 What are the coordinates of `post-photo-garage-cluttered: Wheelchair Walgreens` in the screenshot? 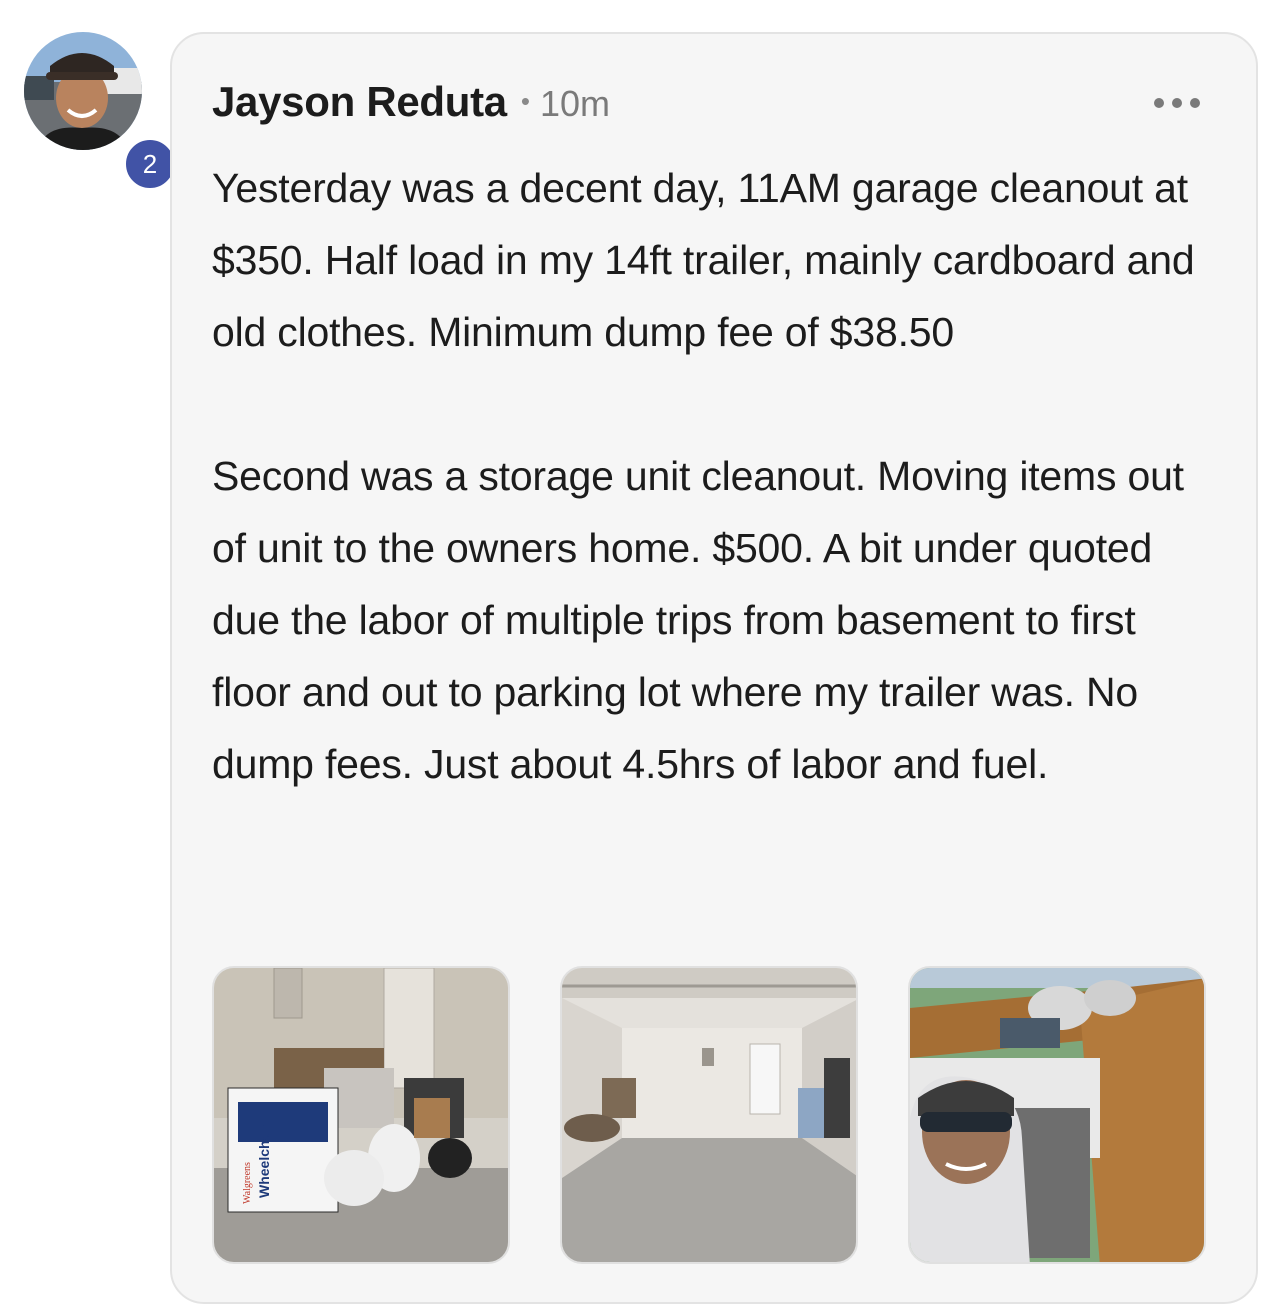 It's located at (361, 1115).